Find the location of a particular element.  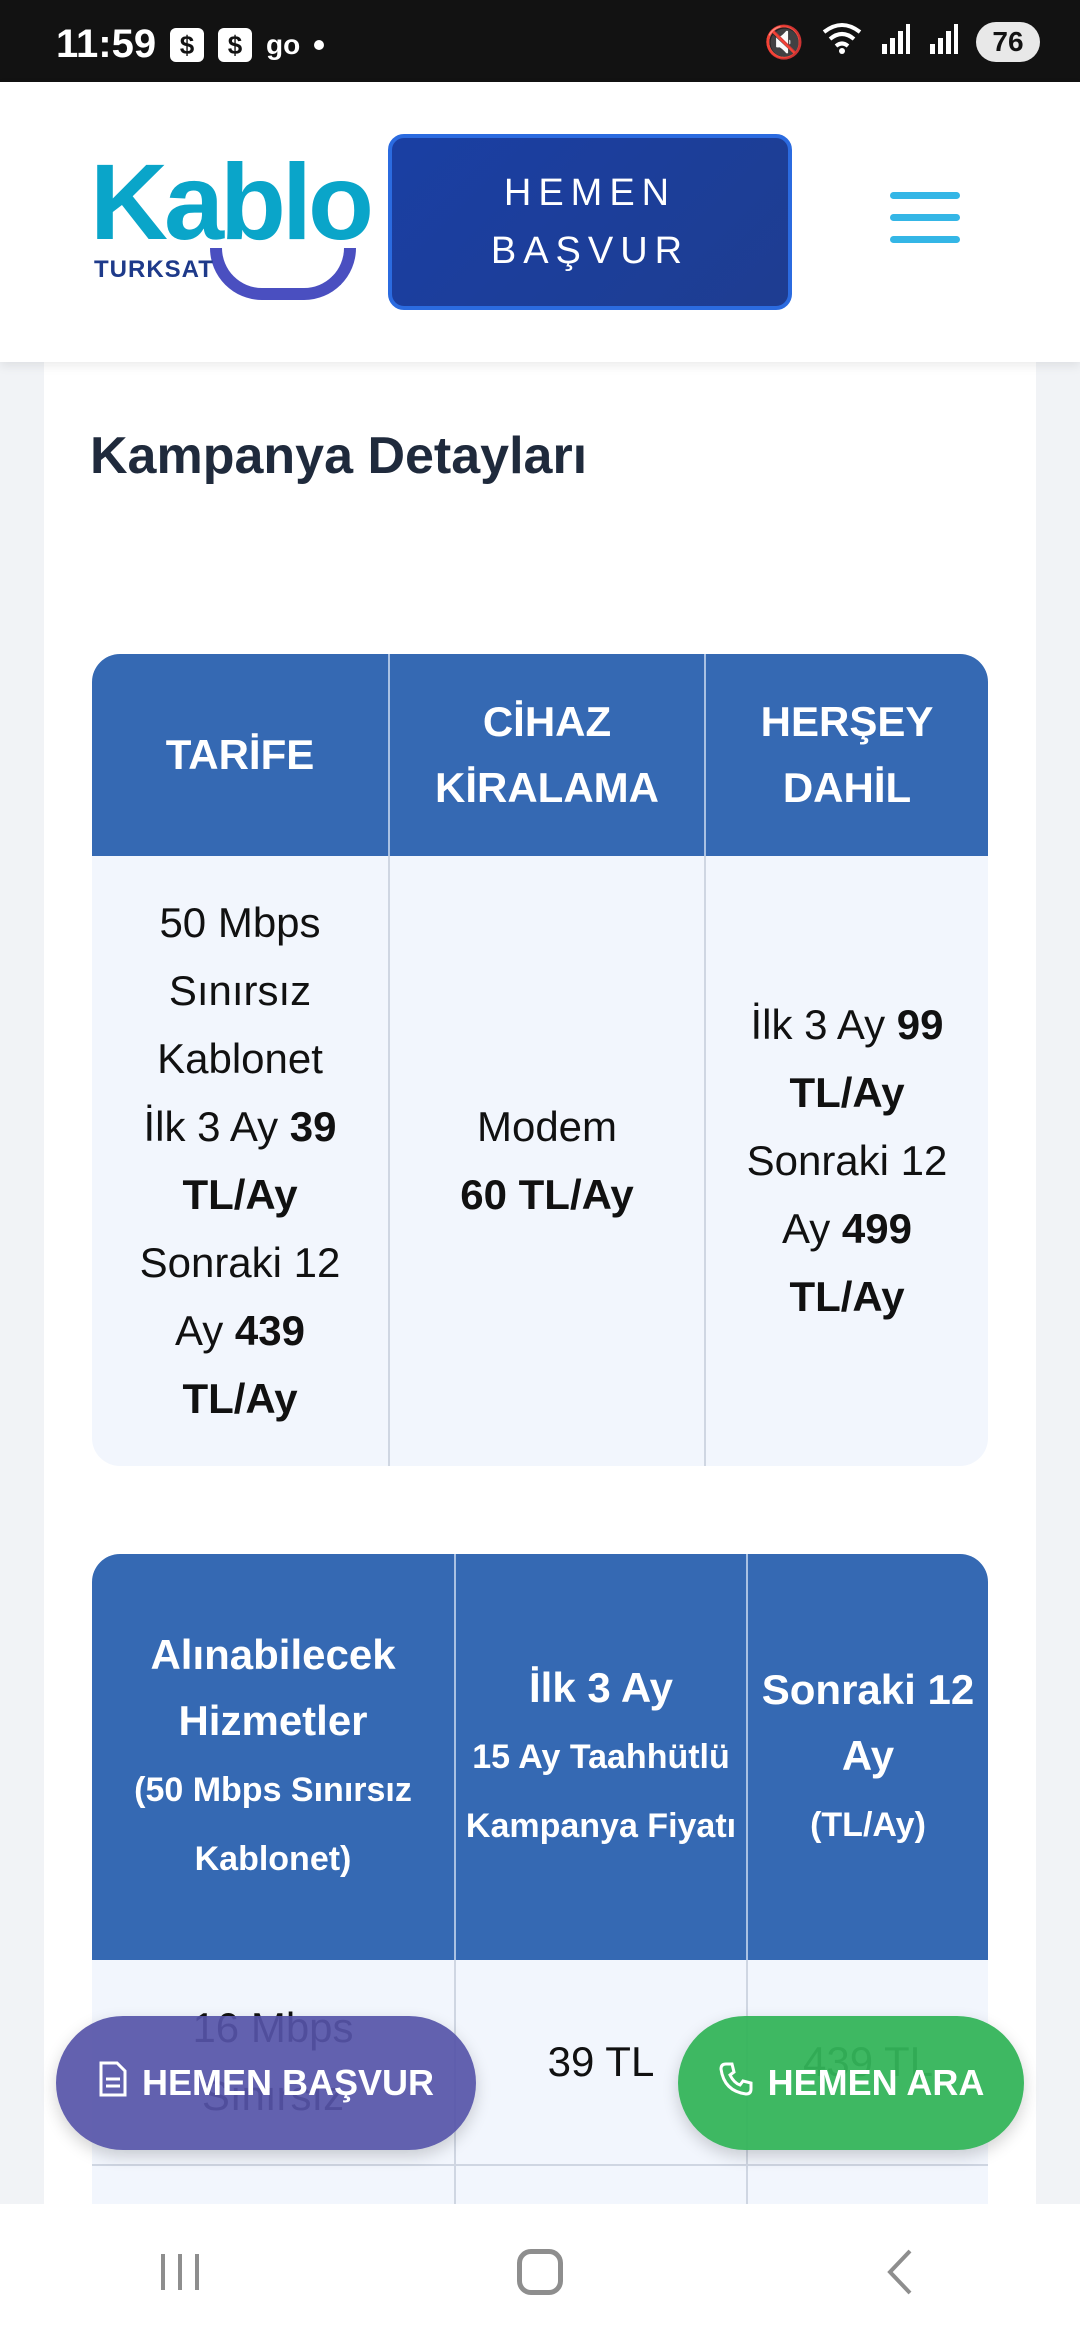

device-name: Modem is located at coordinates (547, 1126).